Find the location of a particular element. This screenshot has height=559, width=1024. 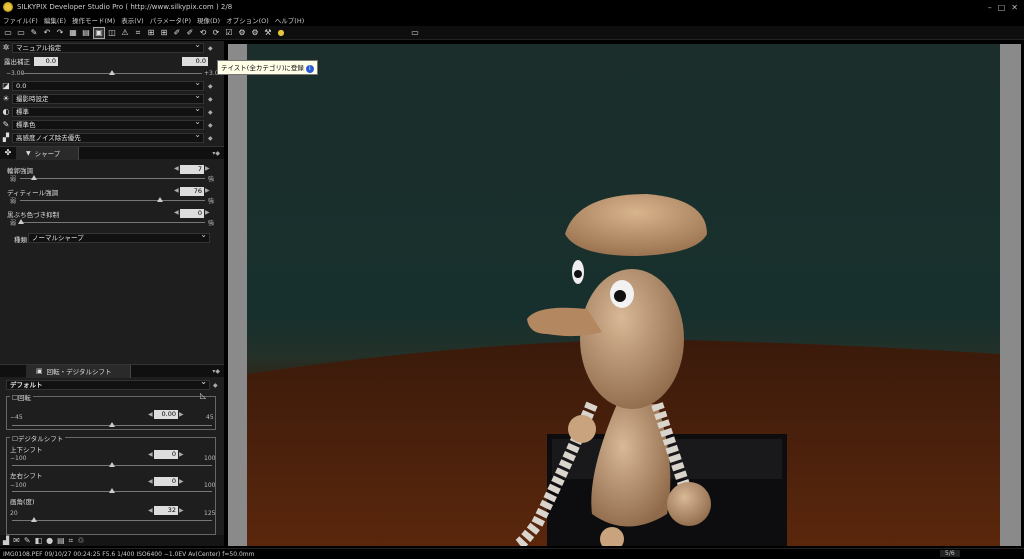

outline-slider is located at coordinates (112, 178).